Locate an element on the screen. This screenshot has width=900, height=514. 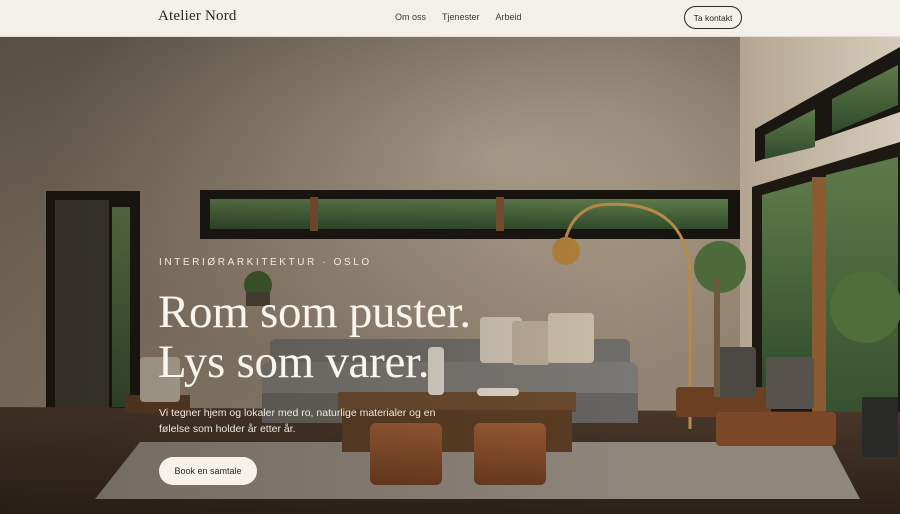
hero-headline-line-1: Rom som puster. is located at coordinates (314, 312).